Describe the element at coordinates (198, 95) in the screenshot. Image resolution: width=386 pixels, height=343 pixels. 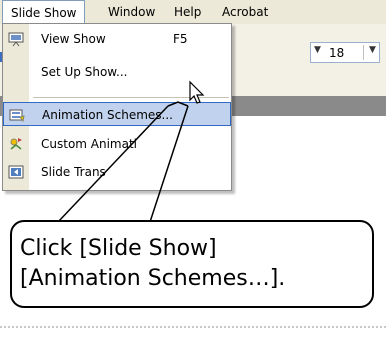
I see `mouse-cursor-icon` at that location.